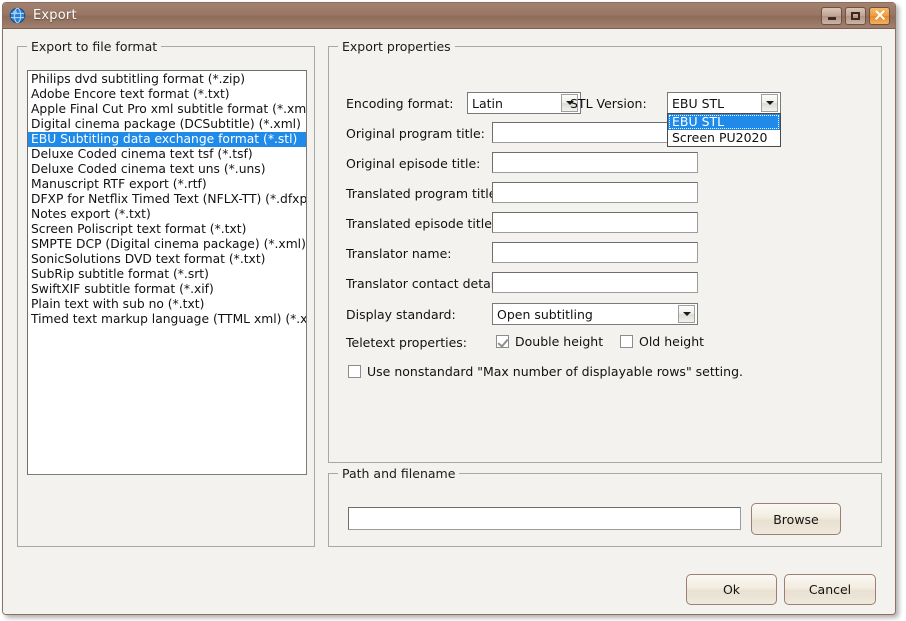  Describe the element at coordinates (415, 133) in the screenshot. I see `field-label: Original program title:` at that location.